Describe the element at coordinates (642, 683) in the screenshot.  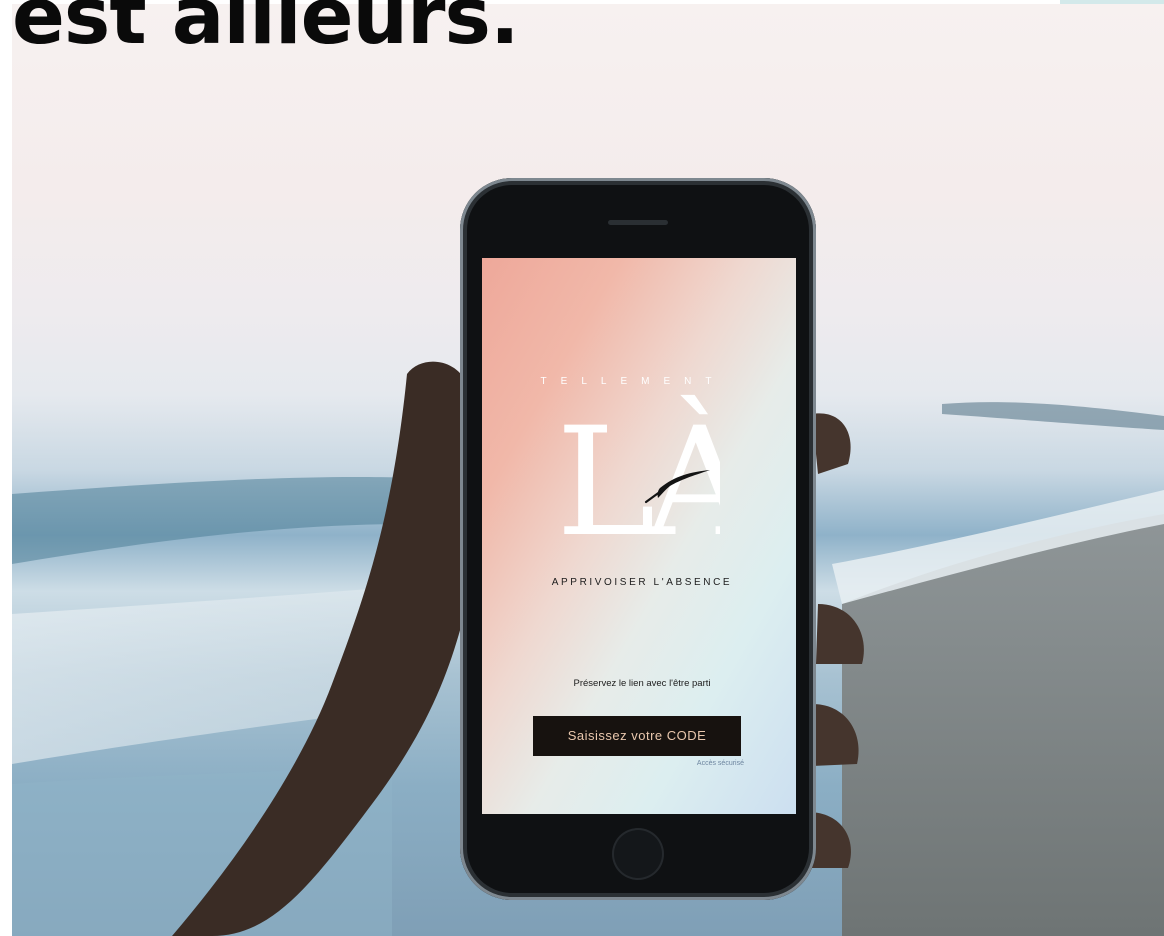
I see `app-subline: Préservez le lien avec l'être parti` at that location.